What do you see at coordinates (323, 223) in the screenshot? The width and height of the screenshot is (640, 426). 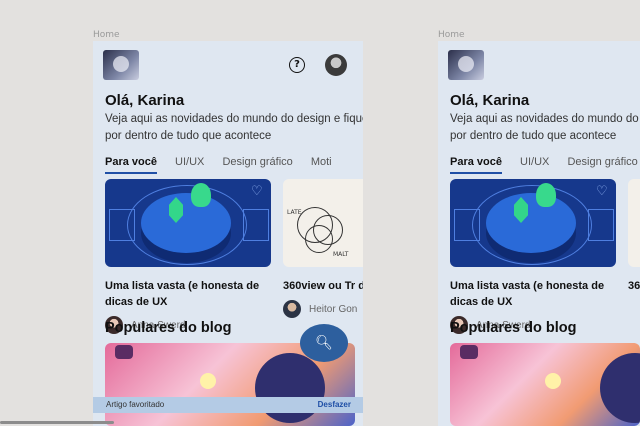 I see `article-image: LATE MALT` at bounding box center [323, 223].